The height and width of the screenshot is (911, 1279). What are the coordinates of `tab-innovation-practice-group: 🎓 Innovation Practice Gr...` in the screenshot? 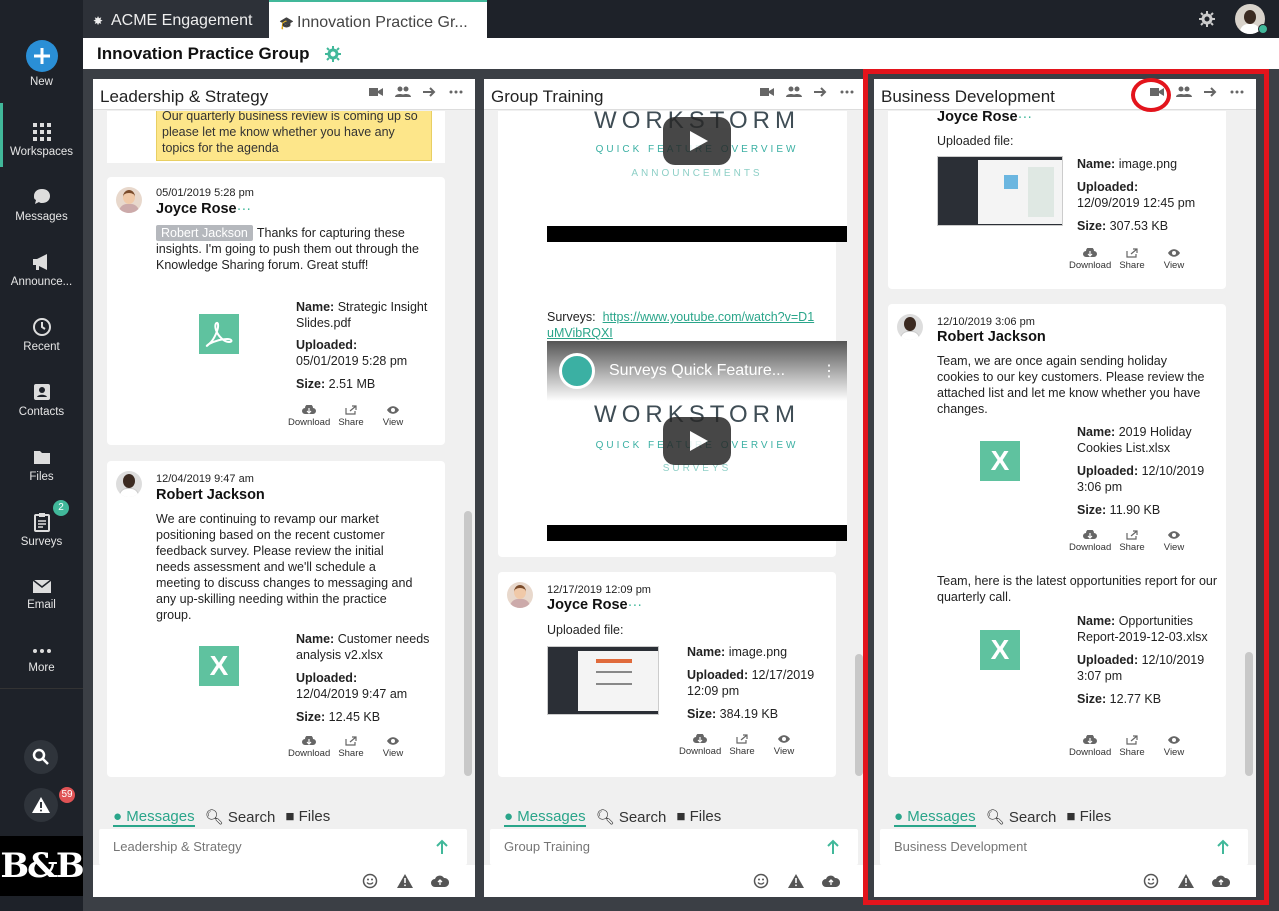 It's located at (378, 19).